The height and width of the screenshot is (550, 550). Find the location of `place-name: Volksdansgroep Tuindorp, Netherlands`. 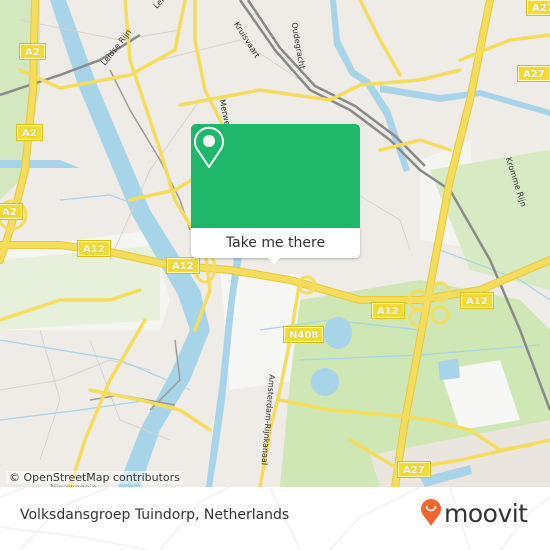

place-name: Volksdansgroep Tuindorp, Netherlands is located at coordinates (155, 515).